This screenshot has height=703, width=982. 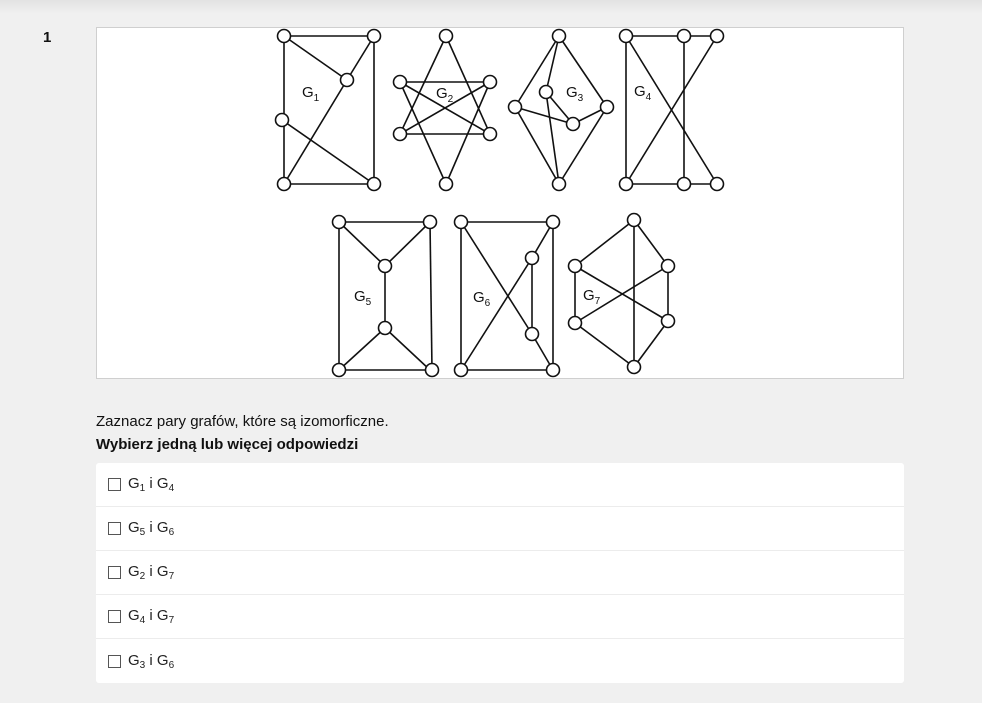 I want to click on graph-g5: G5, so click(x=385, y=296).